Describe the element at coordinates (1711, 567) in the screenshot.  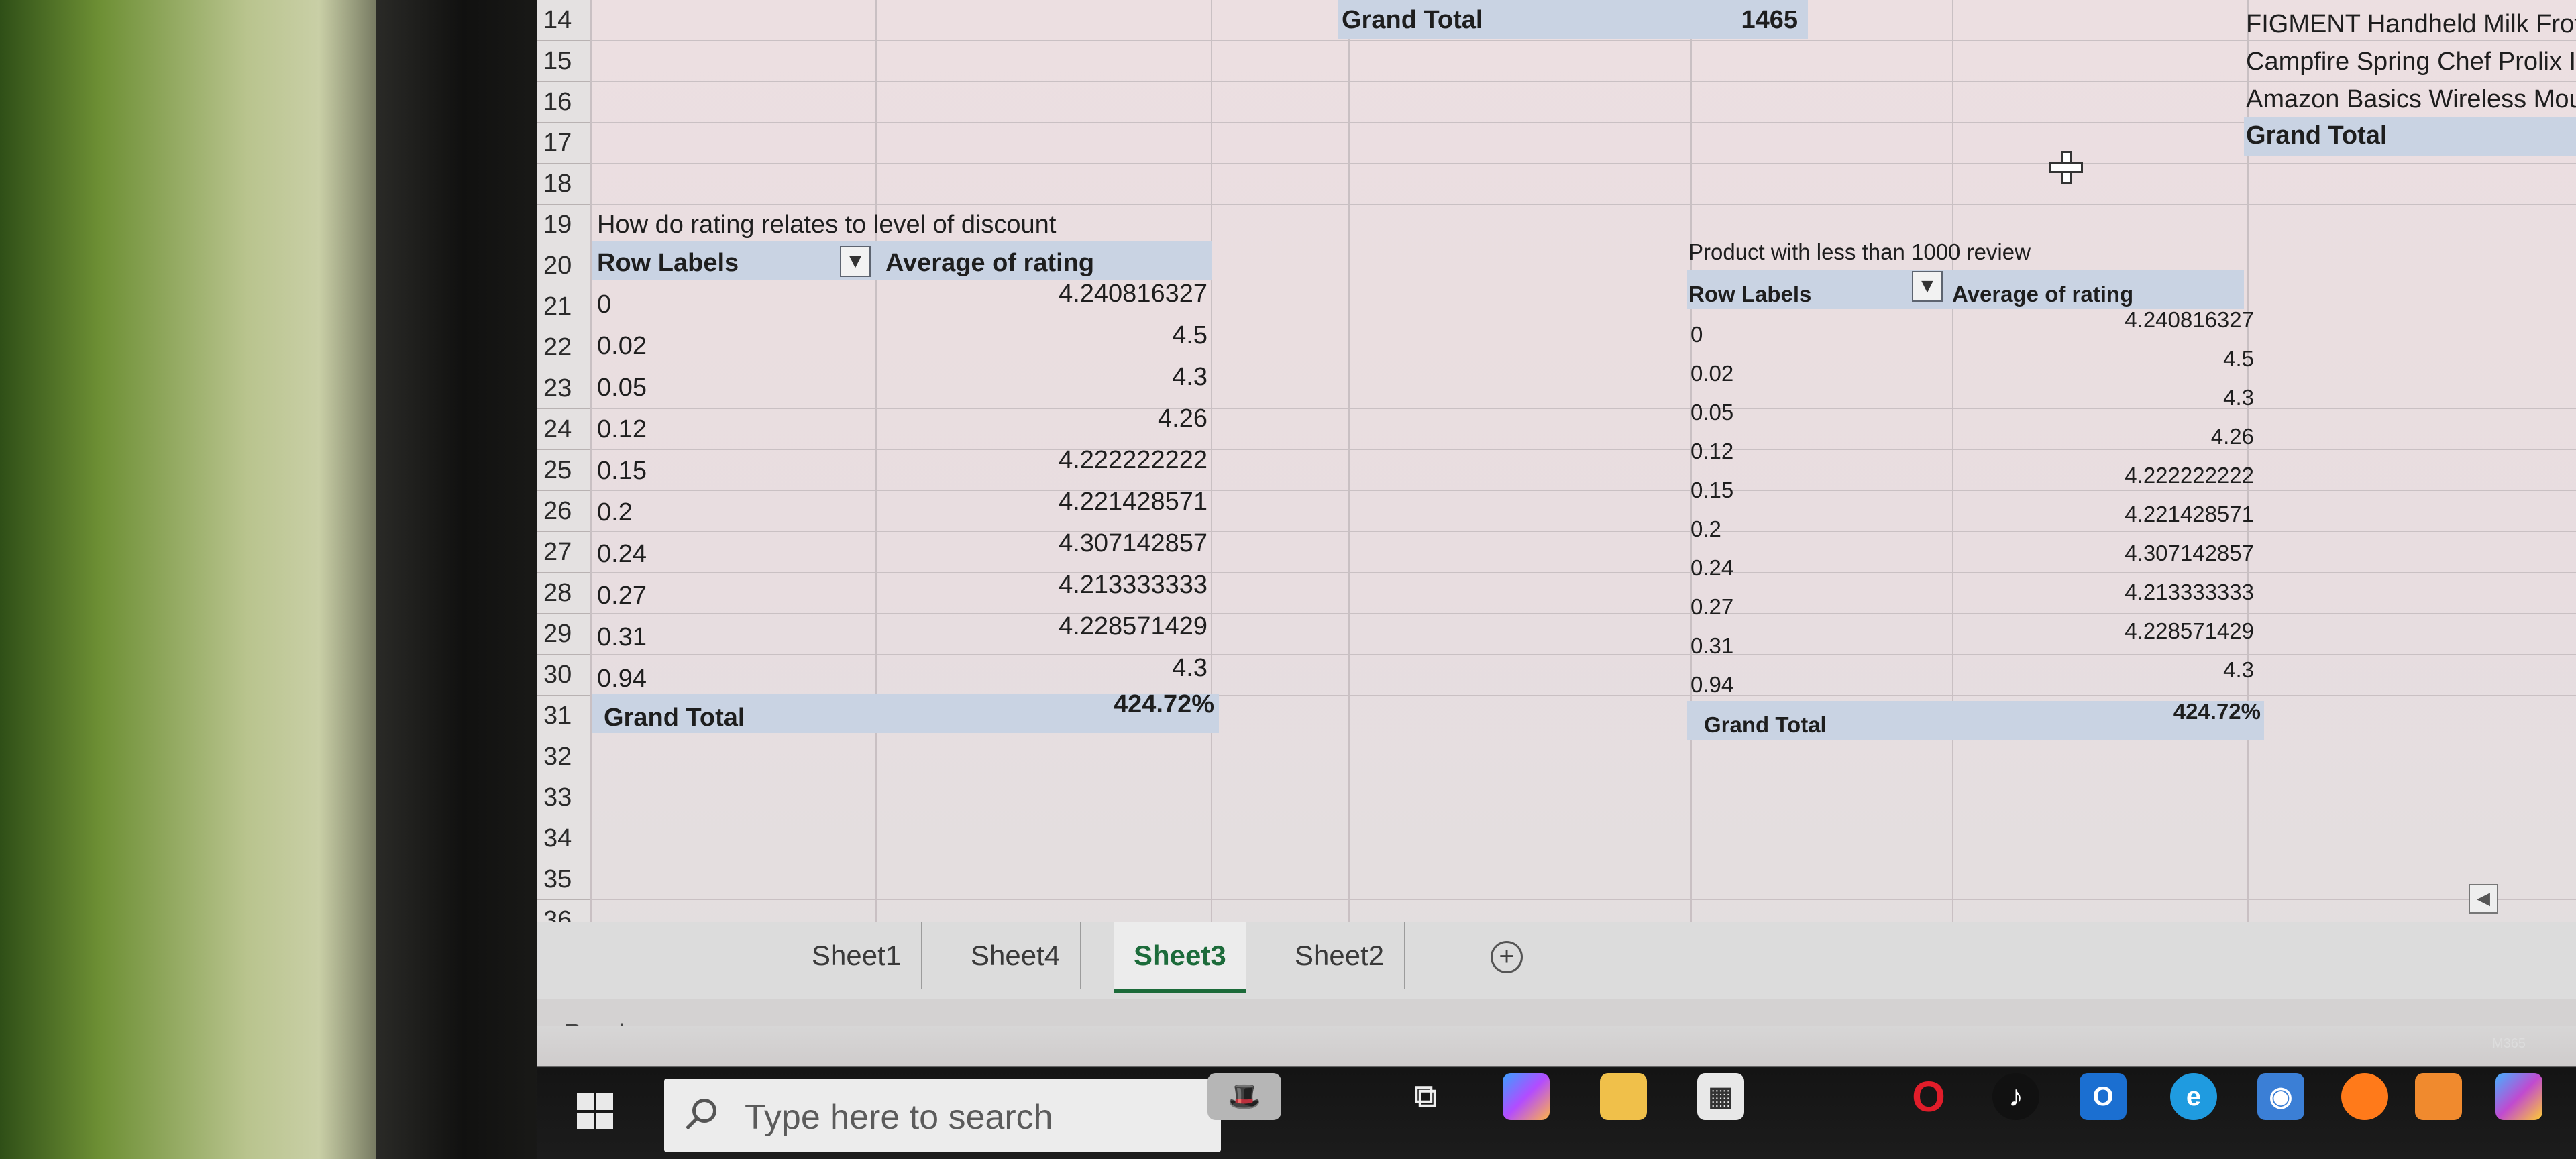
I see `pivot-right-row-label: 0.24` at that location.